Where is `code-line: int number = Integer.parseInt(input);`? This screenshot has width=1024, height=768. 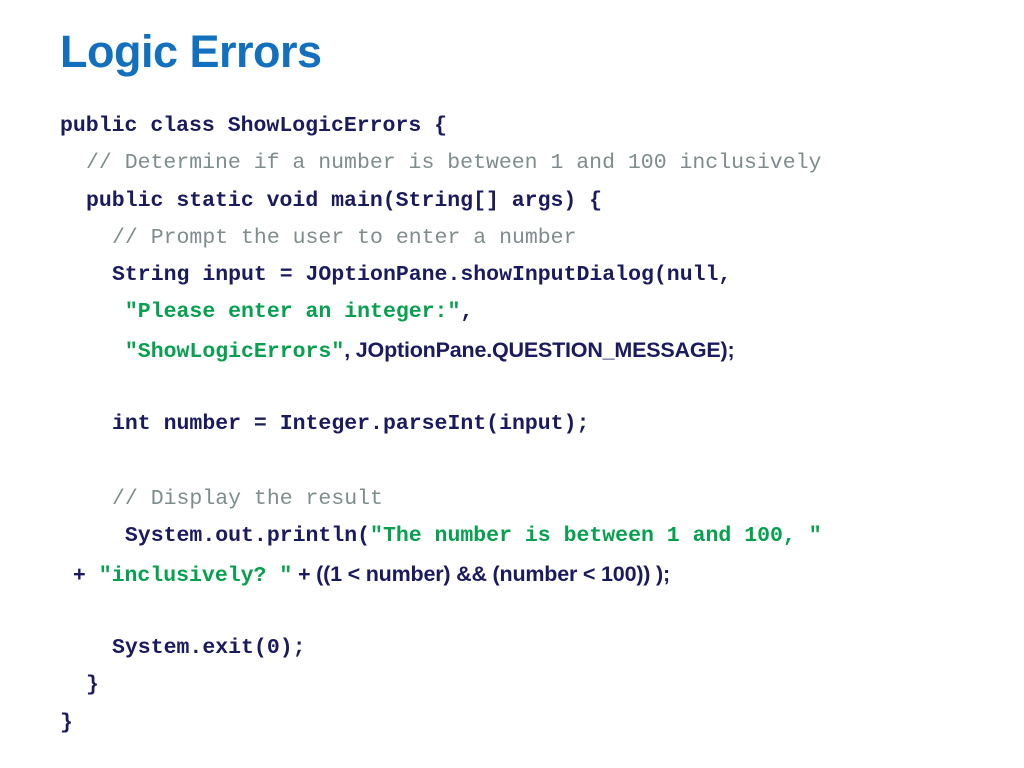
code-line: int number = Integer.parseInt(input); is located at coordinates (512, 424).